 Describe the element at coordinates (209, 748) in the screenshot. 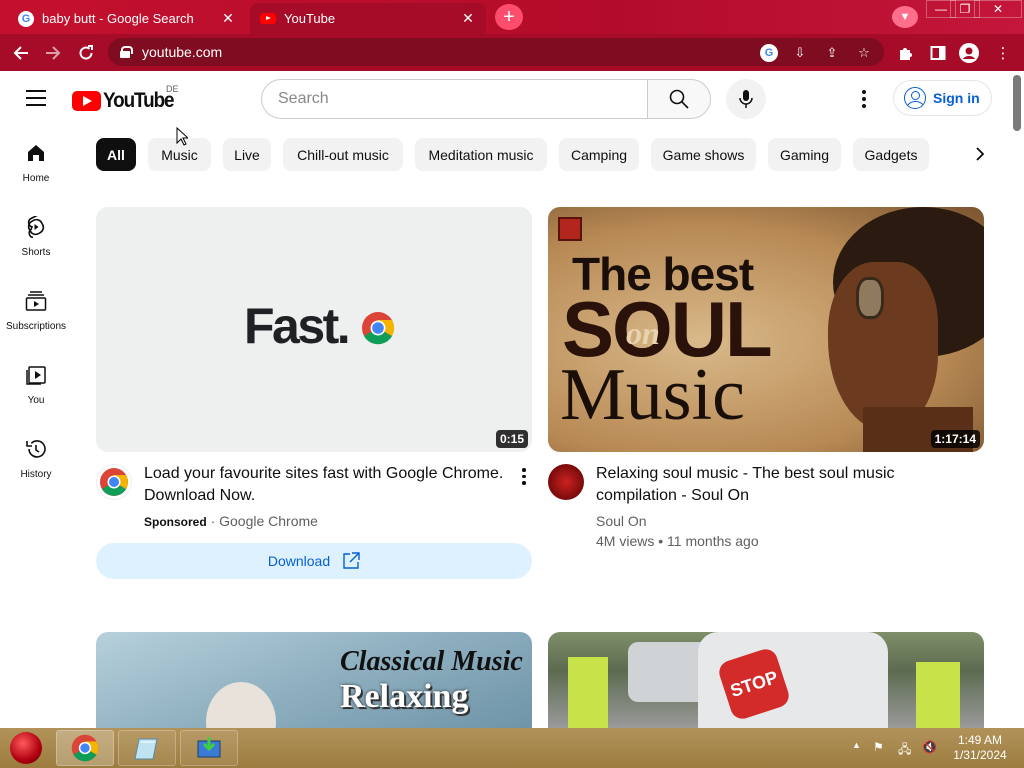

I see `taskbar-app-screen-recorder` at that location.